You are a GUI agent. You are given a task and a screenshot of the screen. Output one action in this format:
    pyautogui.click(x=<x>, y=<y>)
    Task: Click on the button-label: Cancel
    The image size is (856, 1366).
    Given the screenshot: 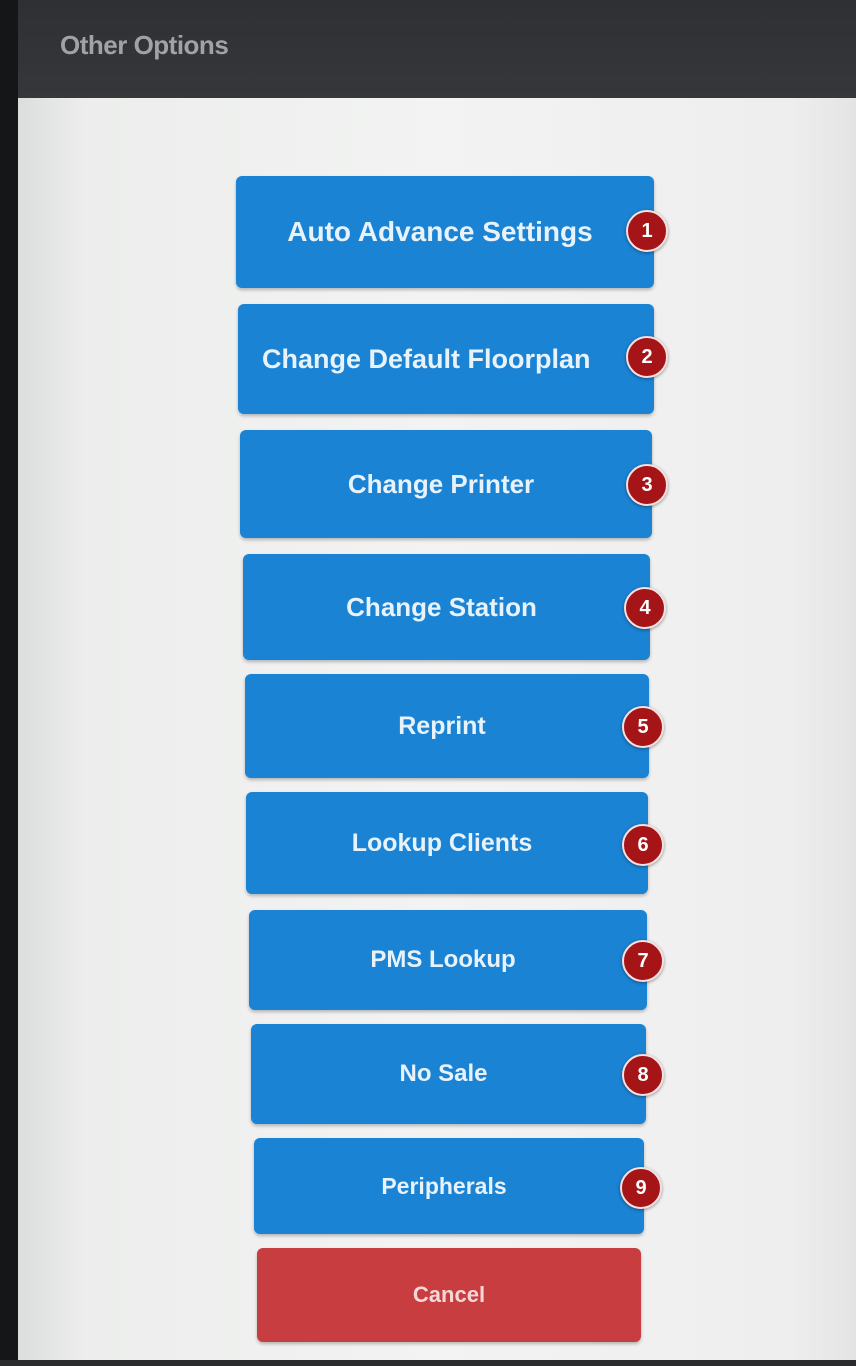 What is the action you would take?
    pyautogui.click(x=449, y=1294)
    